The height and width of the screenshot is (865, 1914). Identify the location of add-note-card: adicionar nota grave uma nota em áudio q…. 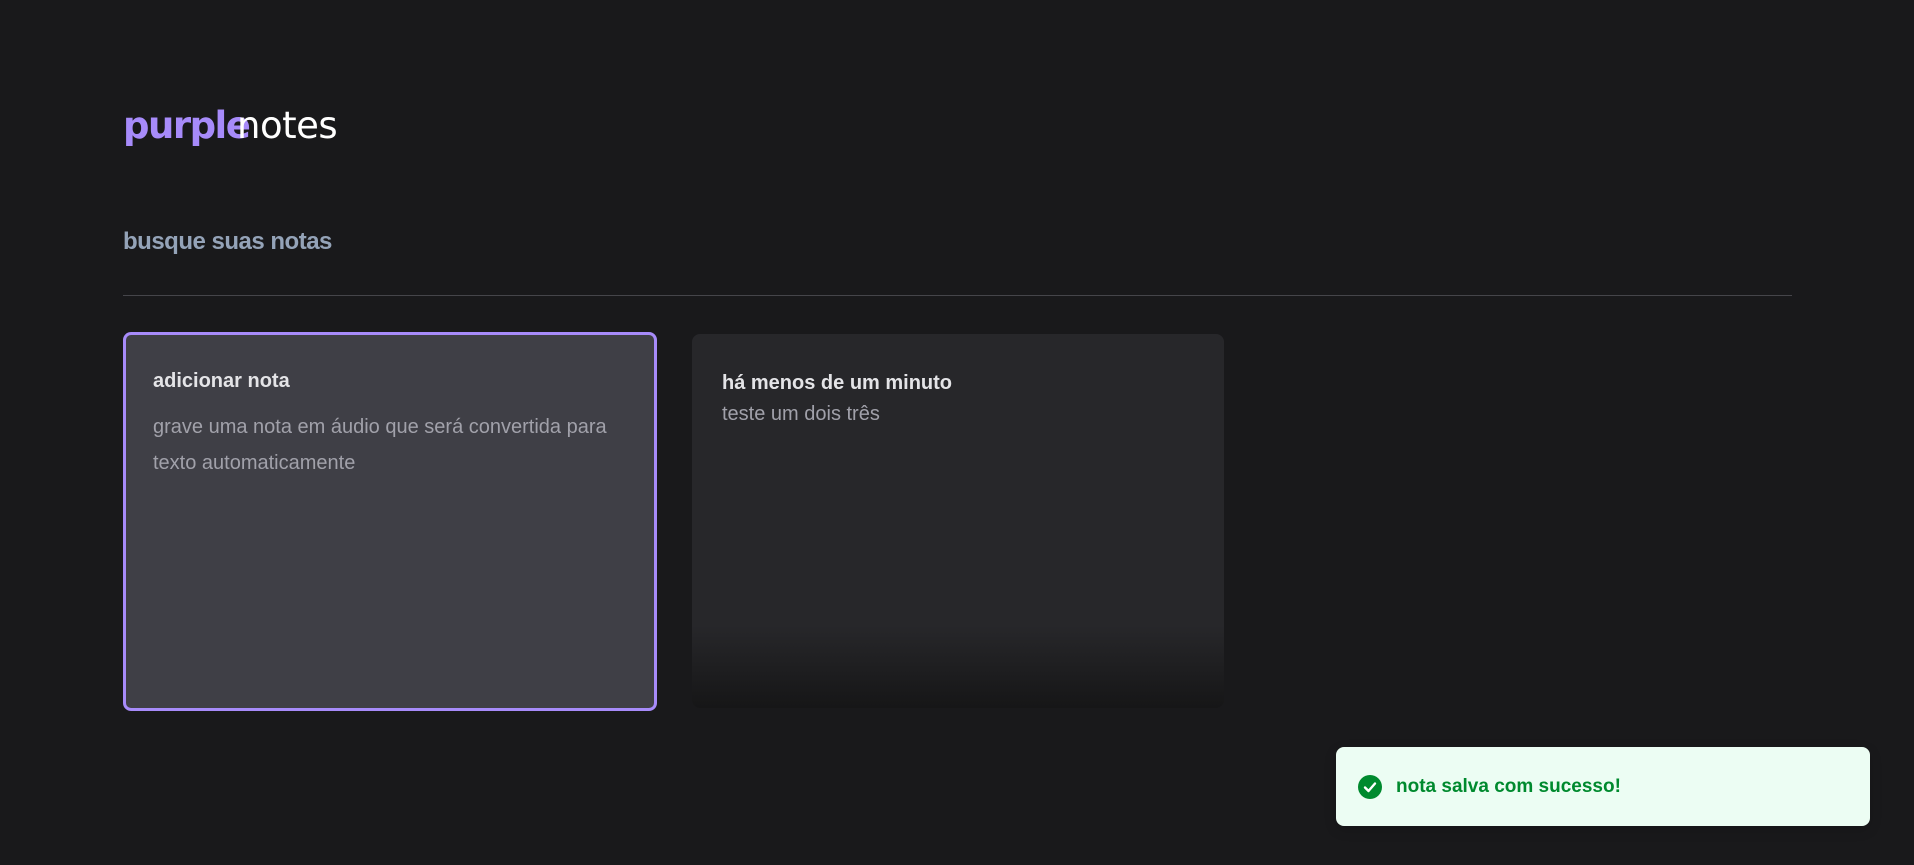
(390, 521).